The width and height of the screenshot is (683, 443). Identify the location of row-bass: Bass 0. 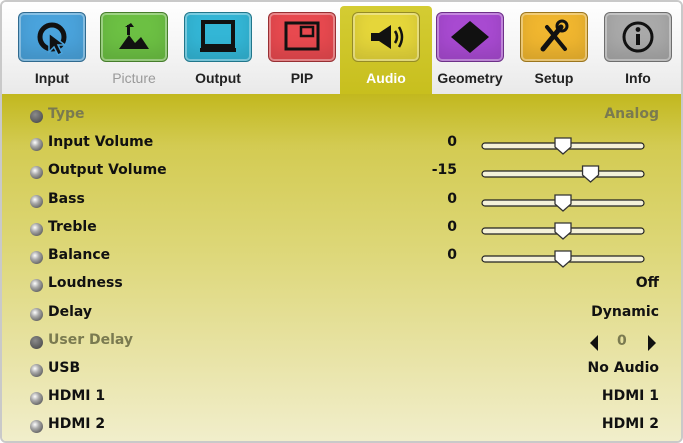
(341, 203).